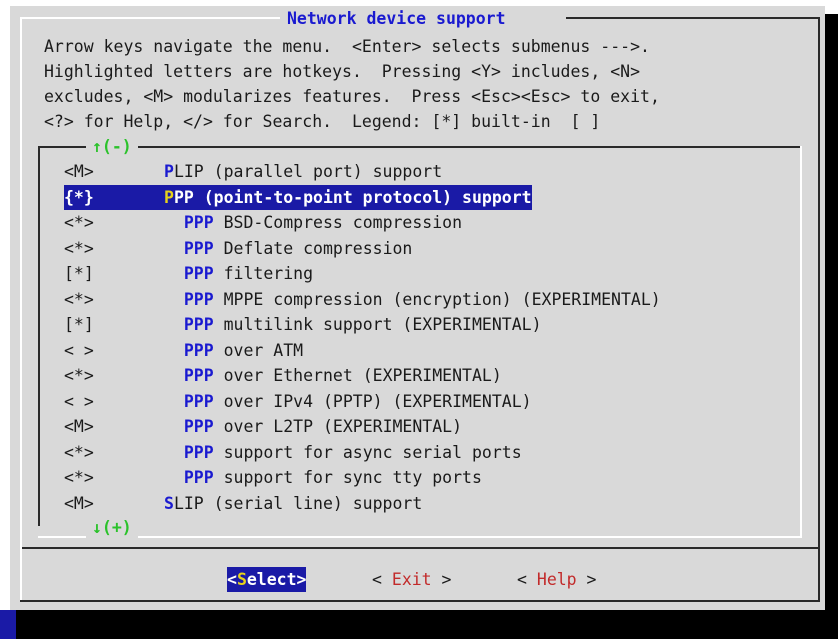 This screenshot has height=639, width=838. I want to click on exit-button-open: <, so click(382, 579).